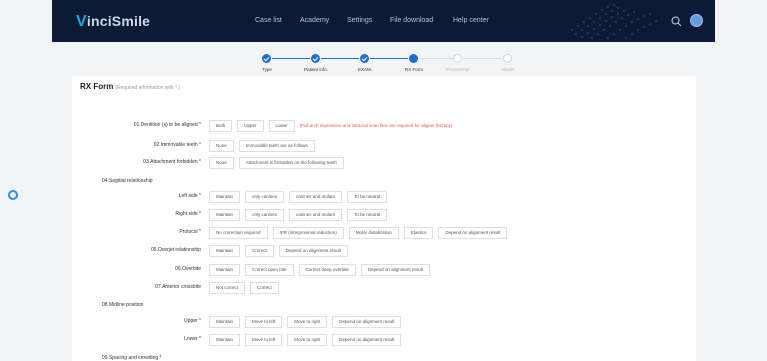 This screenshot has height=361, width=767. Describe the element at coordinates (192, 339) in the screenshot. I see `field-label: Lower *` at that location.